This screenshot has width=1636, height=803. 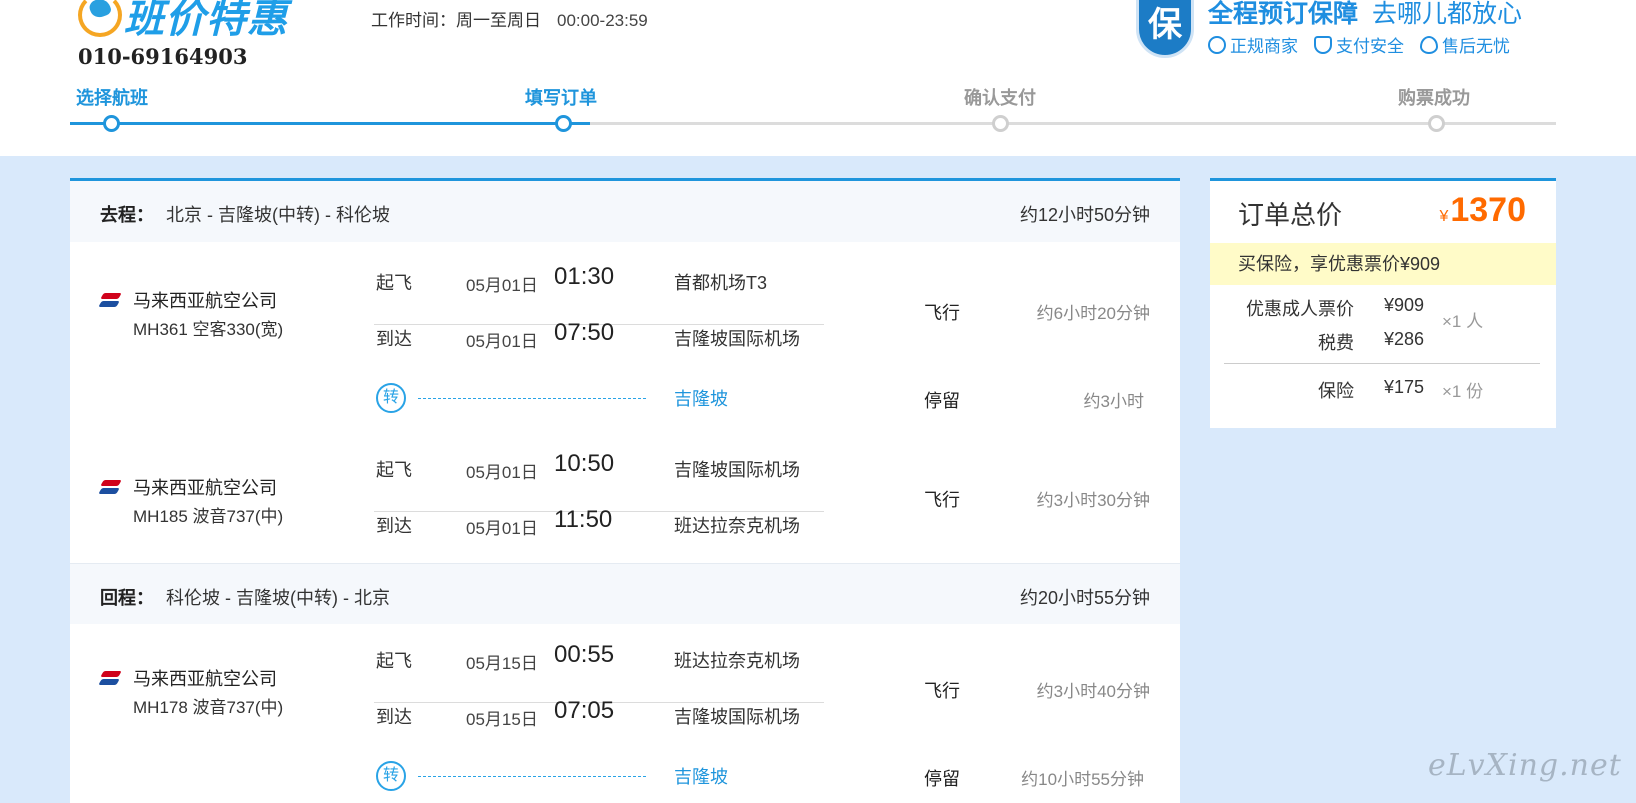 What do you see at coordinates (584, 276) in the screenshot?
I see `leg-time: 01:30` at bounding box center [584, 276].